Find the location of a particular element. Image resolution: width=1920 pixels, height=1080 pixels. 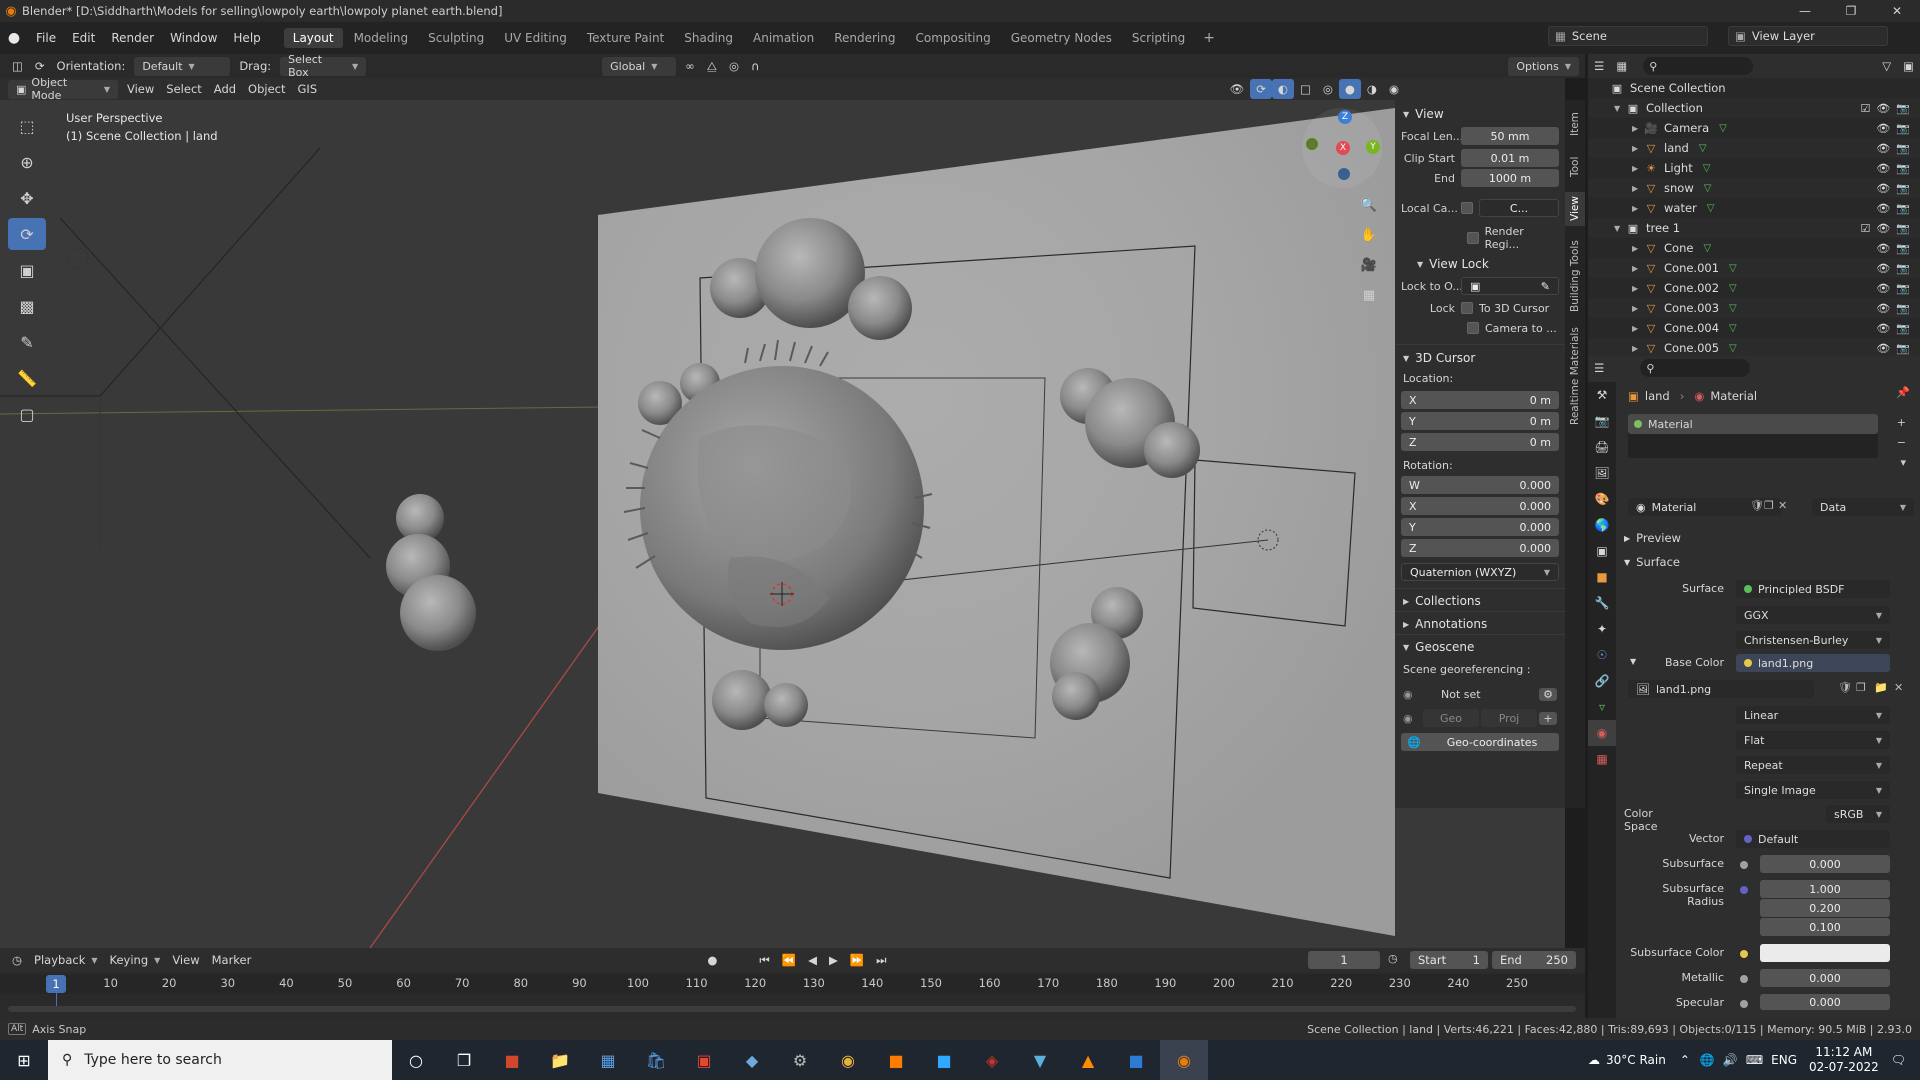

physics-tab-icon: ☉ is located at coordinates (1602, 655).